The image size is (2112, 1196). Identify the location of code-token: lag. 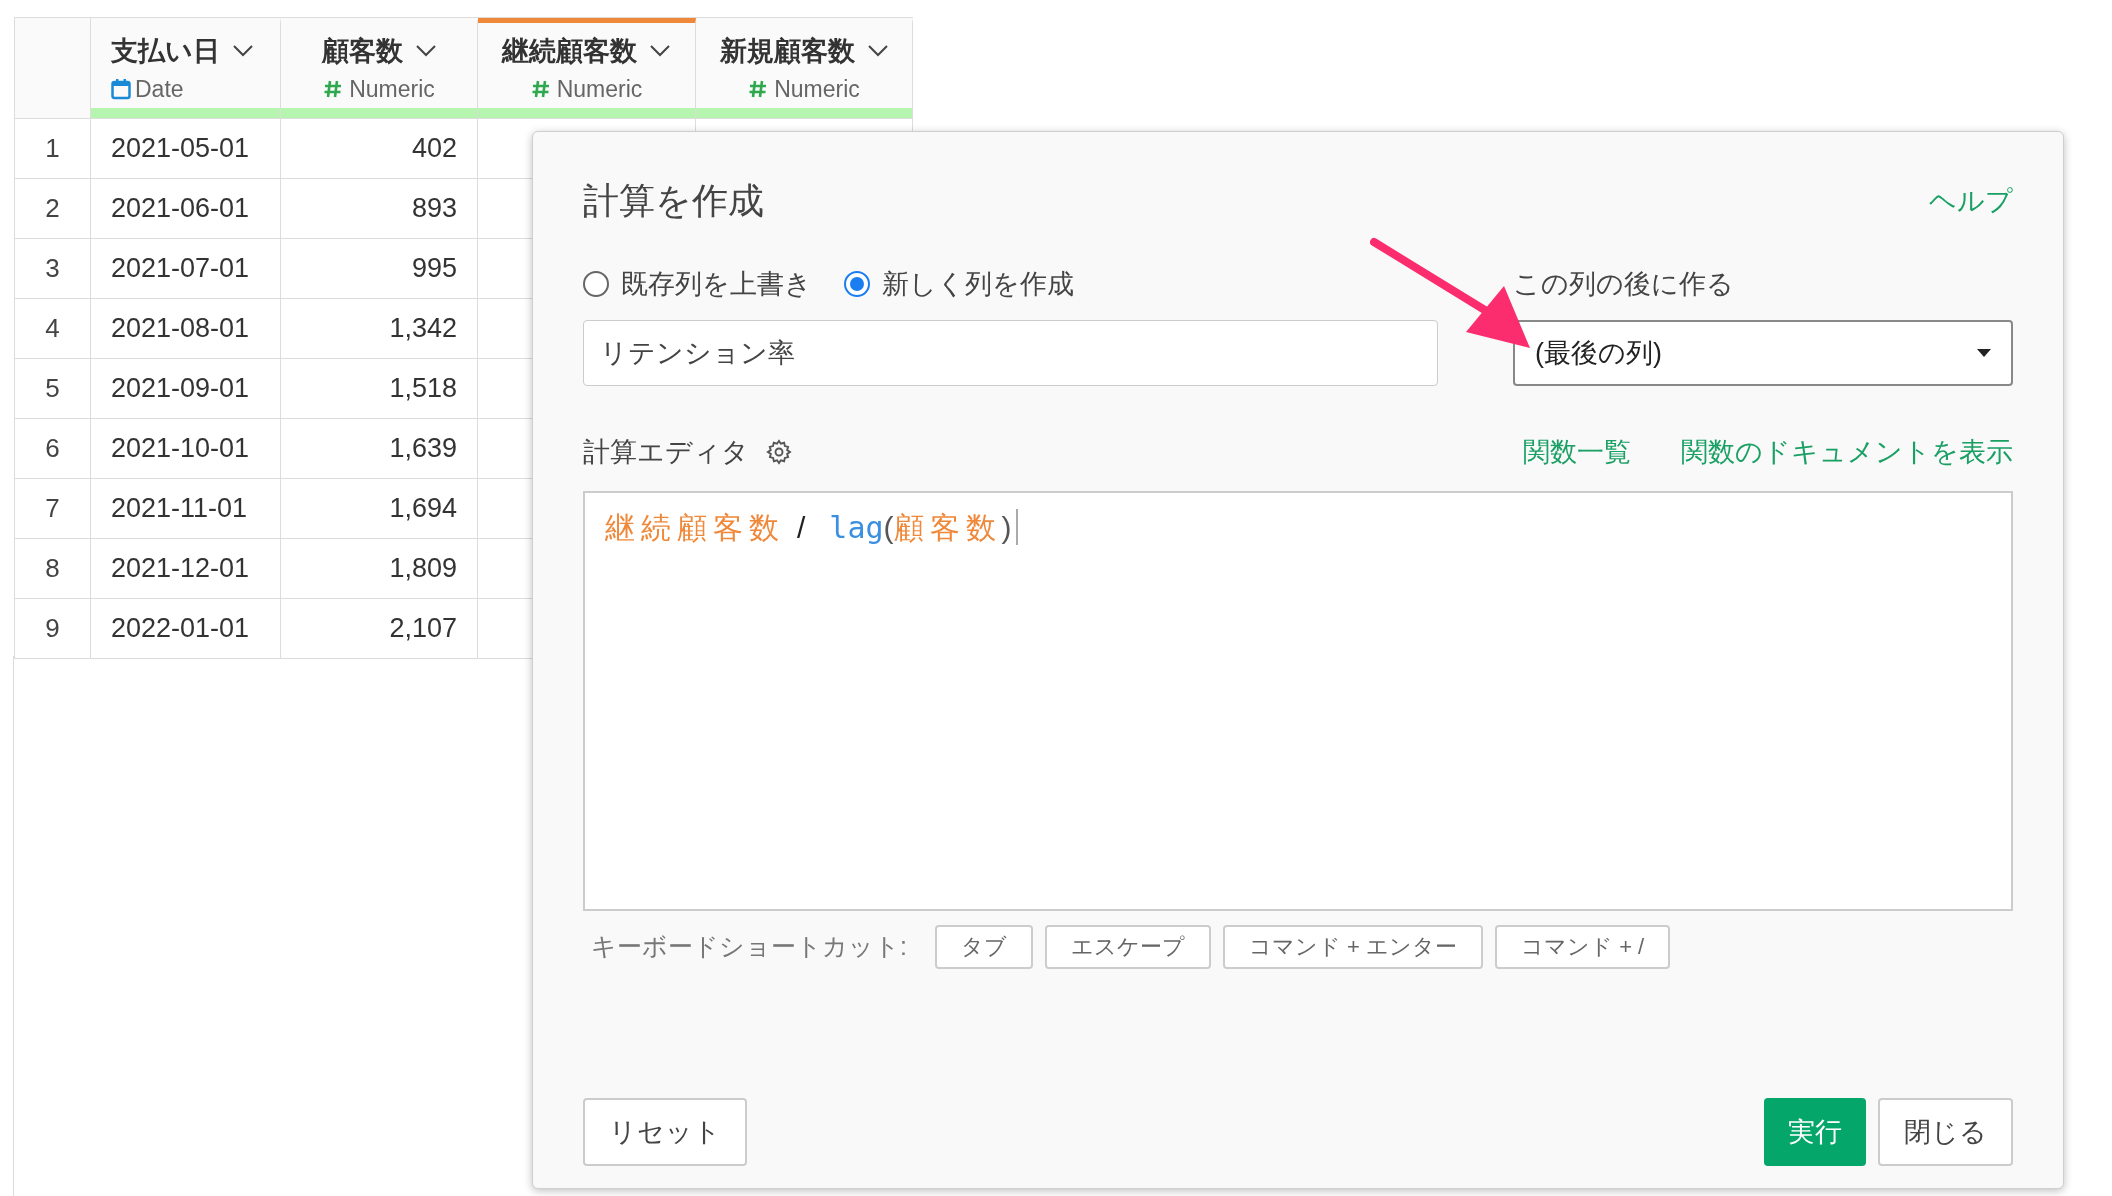
(856, 527).